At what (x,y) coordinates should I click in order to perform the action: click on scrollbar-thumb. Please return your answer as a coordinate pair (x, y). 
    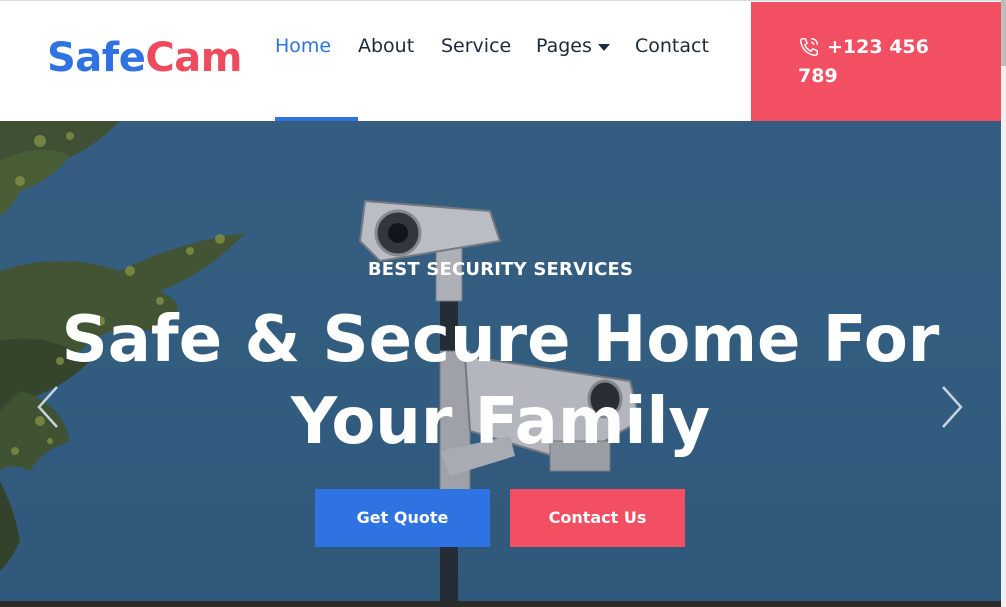
    Looking at the image, I should click on (1003, 33).